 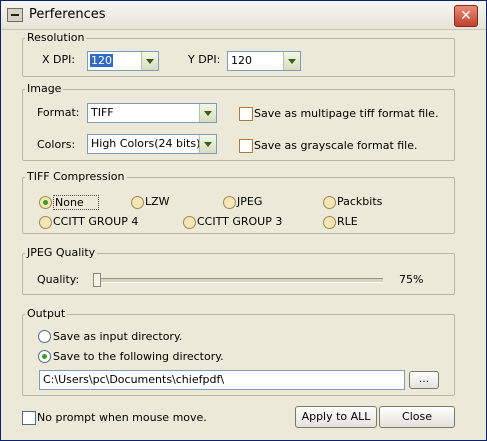 I want to click on no-prompt-label: No prompt when mouse move., so click(x=122, y=417).